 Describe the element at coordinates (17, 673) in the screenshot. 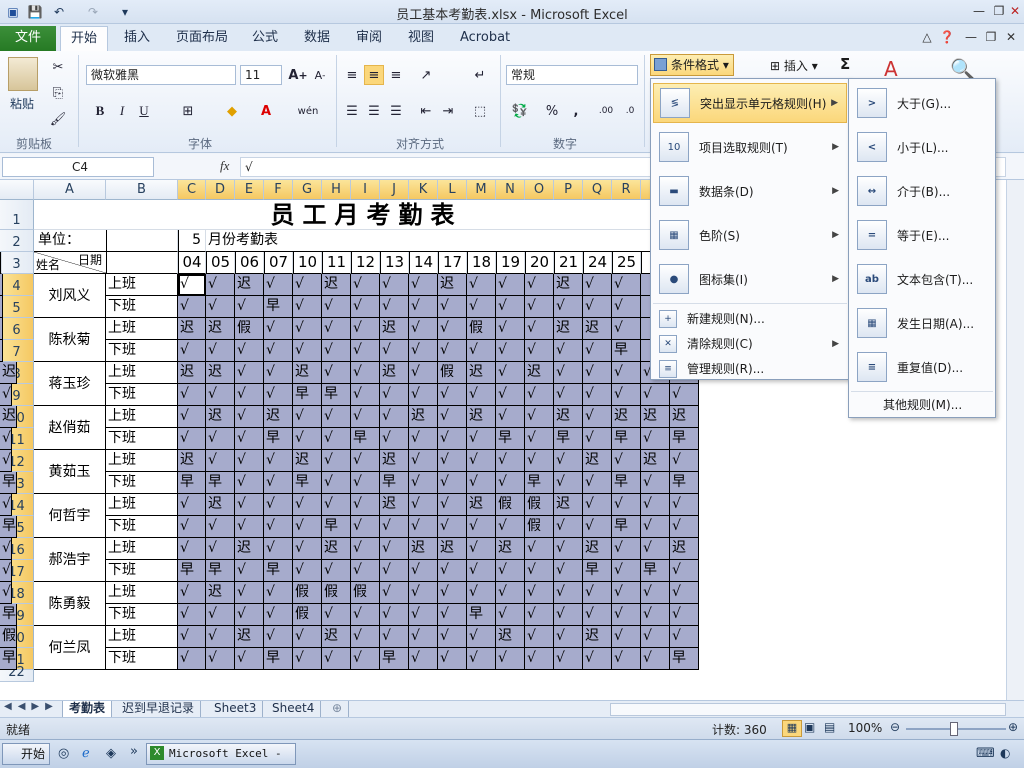

I see `row-header-22: 22` at that location.